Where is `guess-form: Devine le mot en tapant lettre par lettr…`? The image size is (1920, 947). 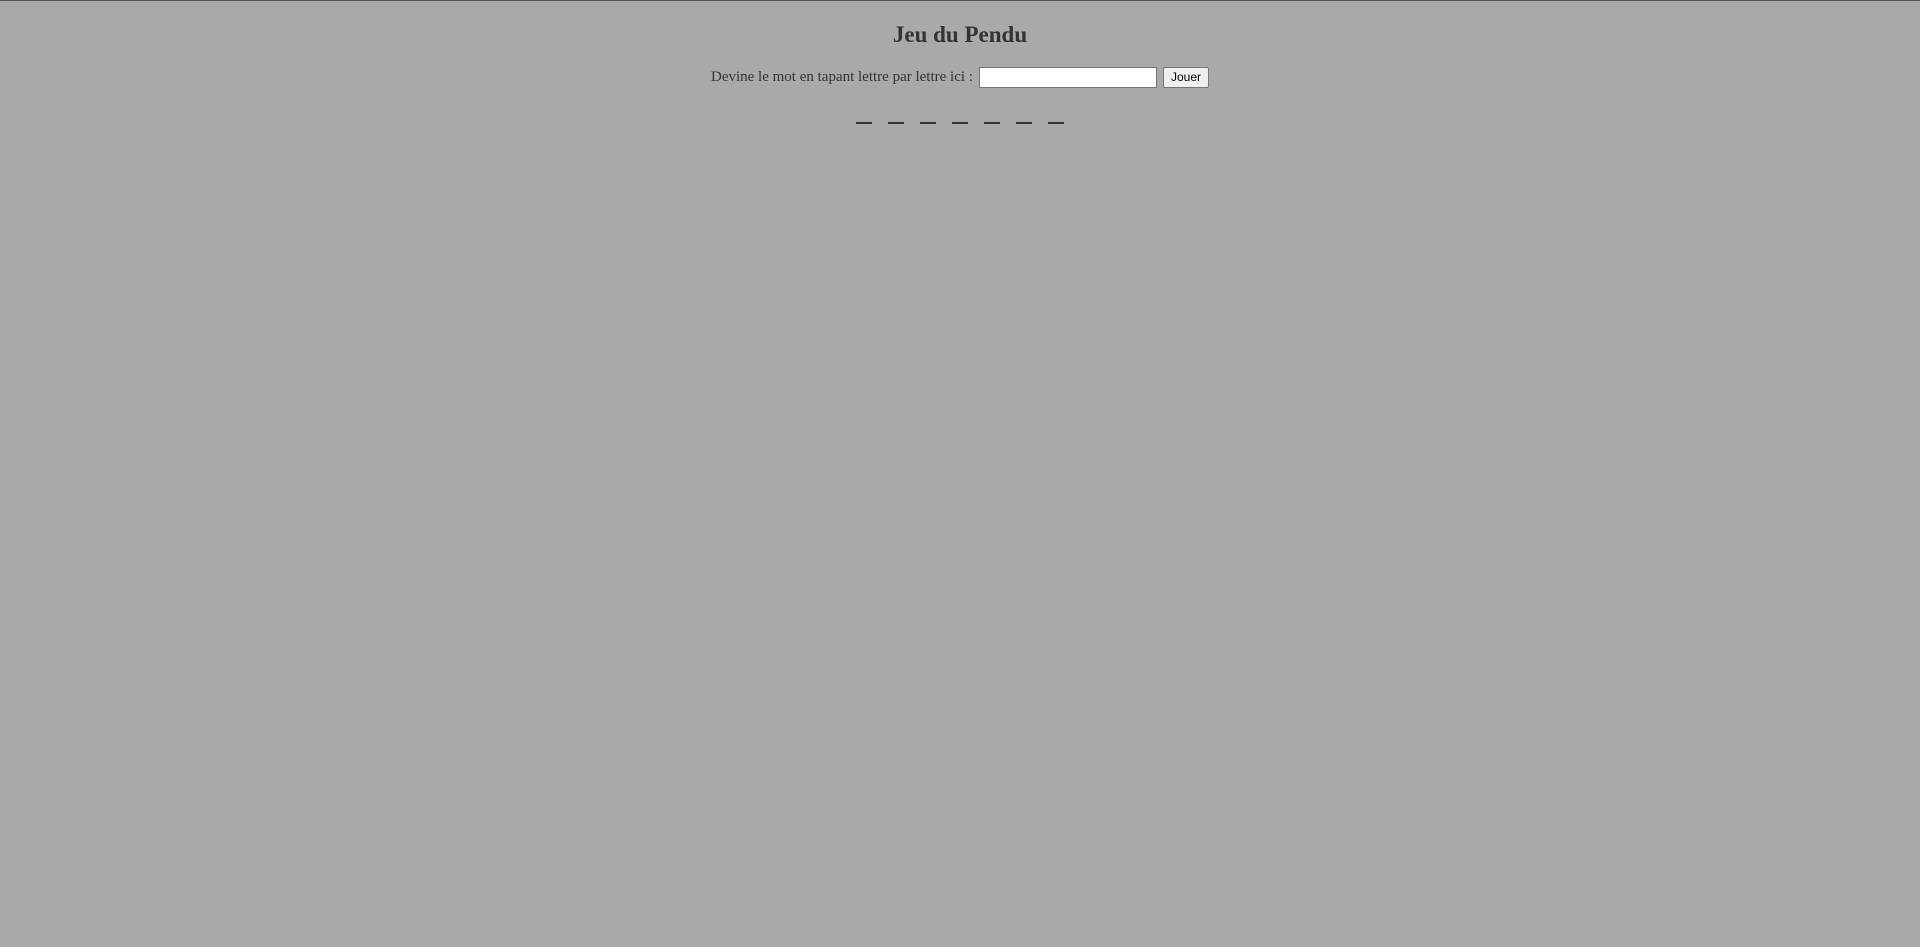 guess-form: Devine le mot en tapant lettre par lettr… is located at coordinates (960, 77).